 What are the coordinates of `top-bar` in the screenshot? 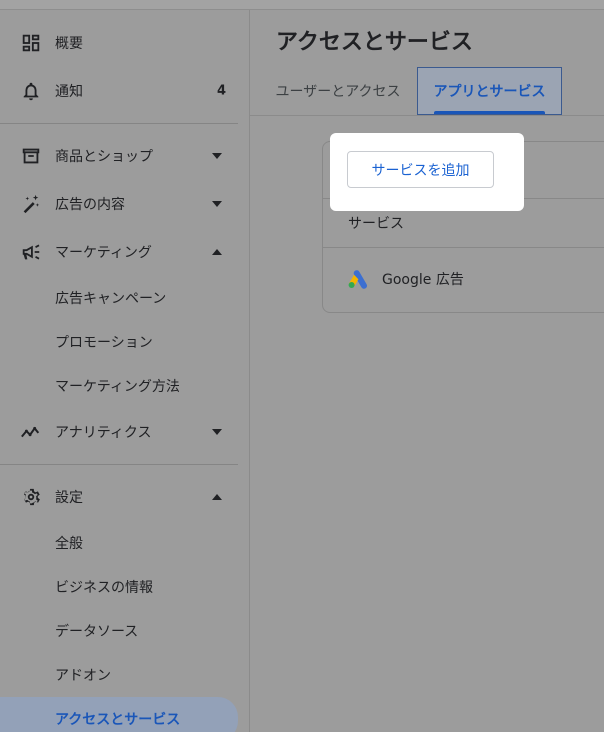 It's located at (302, 5).